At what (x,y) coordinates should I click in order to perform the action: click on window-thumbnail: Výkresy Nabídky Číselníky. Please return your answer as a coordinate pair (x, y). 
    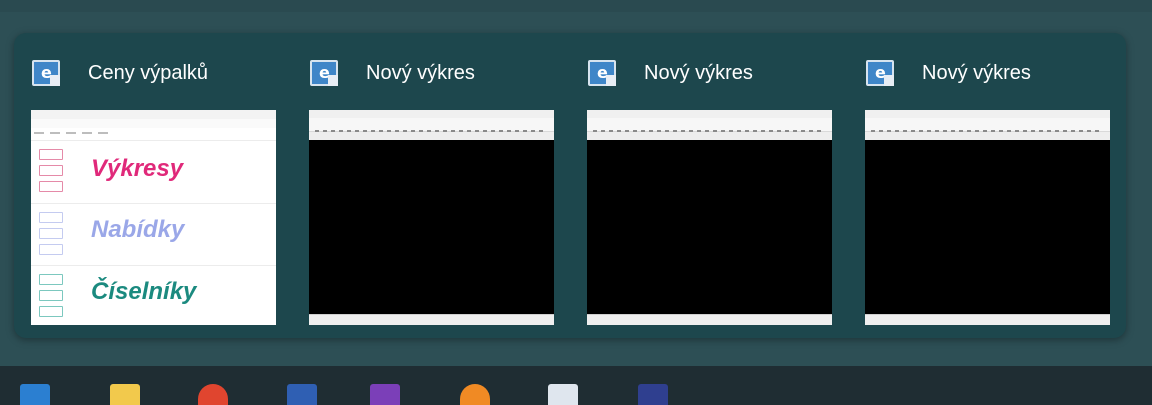
    Looking at the image, I should click on (153, 217).